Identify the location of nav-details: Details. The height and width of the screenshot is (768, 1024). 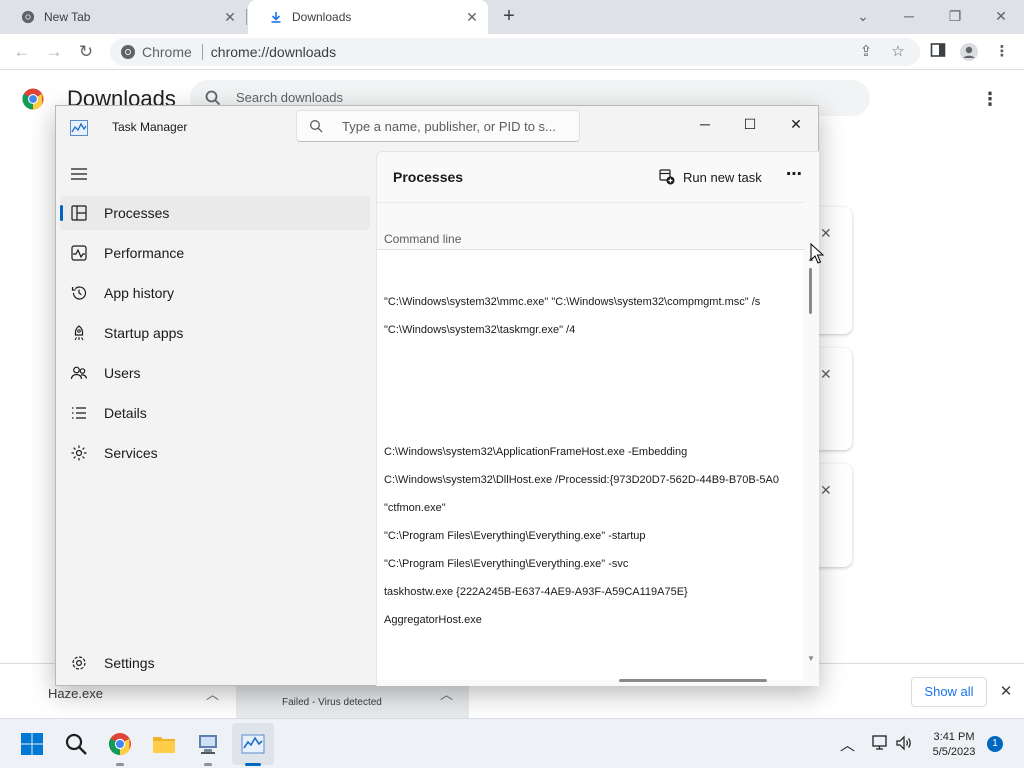
(215, 413).